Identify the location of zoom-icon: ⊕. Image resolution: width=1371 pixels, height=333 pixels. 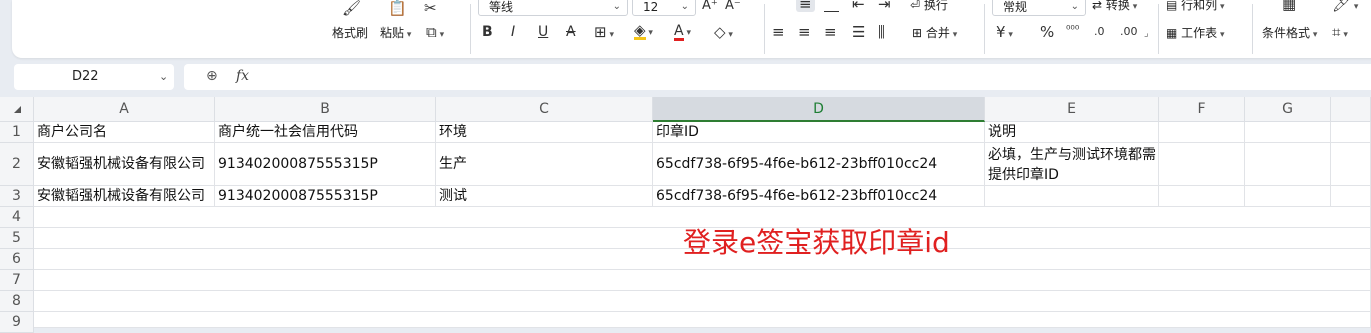
(212, 76).